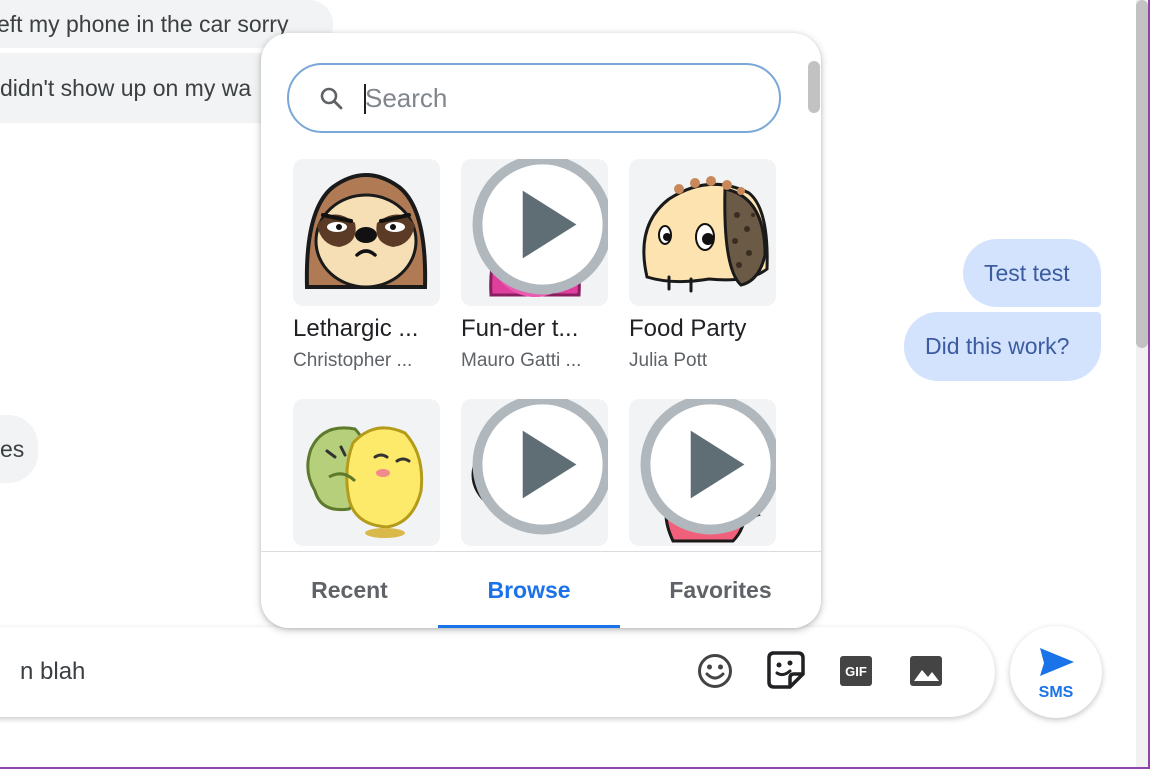 The width and height of the screenshot is (1150, 769). What do you see at coordinates (688, 328) in the screenshot?
I see `pack-title: Food Party` at bounding box center [688, 328].